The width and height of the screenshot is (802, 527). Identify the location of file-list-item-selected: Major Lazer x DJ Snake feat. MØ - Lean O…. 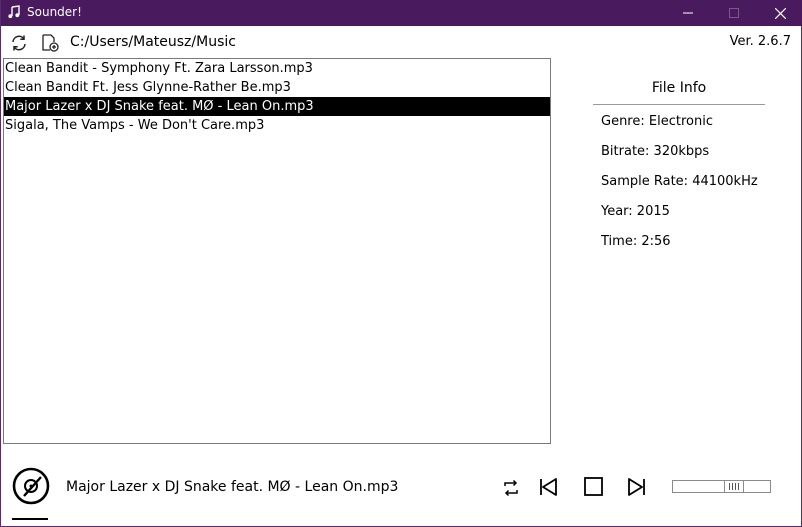
(277, 106).